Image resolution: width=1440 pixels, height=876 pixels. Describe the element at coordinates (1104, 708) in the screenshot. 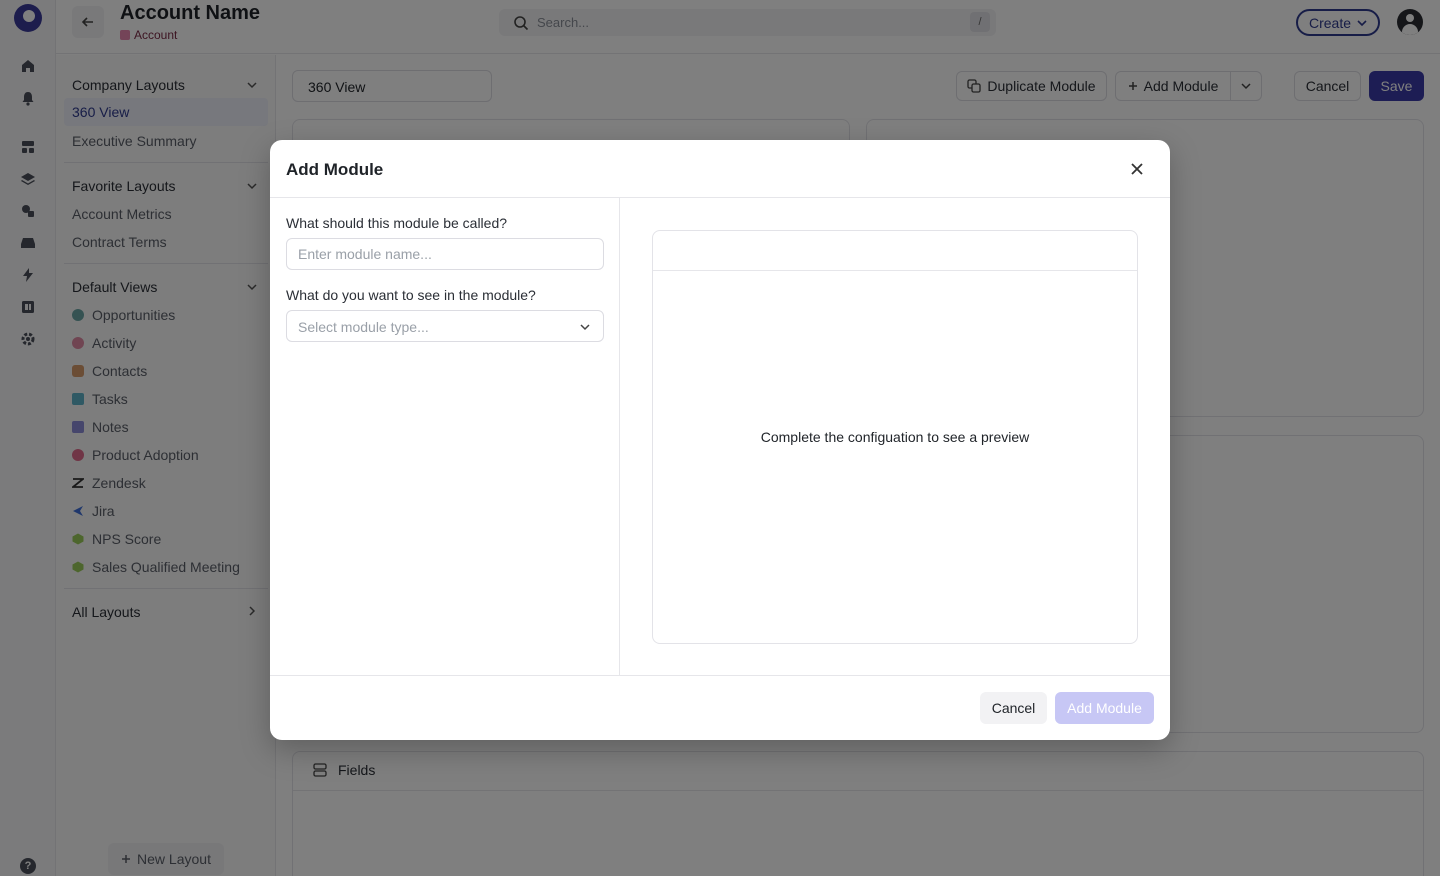

I see `dialog-add-module-button: Add Module` at that location.